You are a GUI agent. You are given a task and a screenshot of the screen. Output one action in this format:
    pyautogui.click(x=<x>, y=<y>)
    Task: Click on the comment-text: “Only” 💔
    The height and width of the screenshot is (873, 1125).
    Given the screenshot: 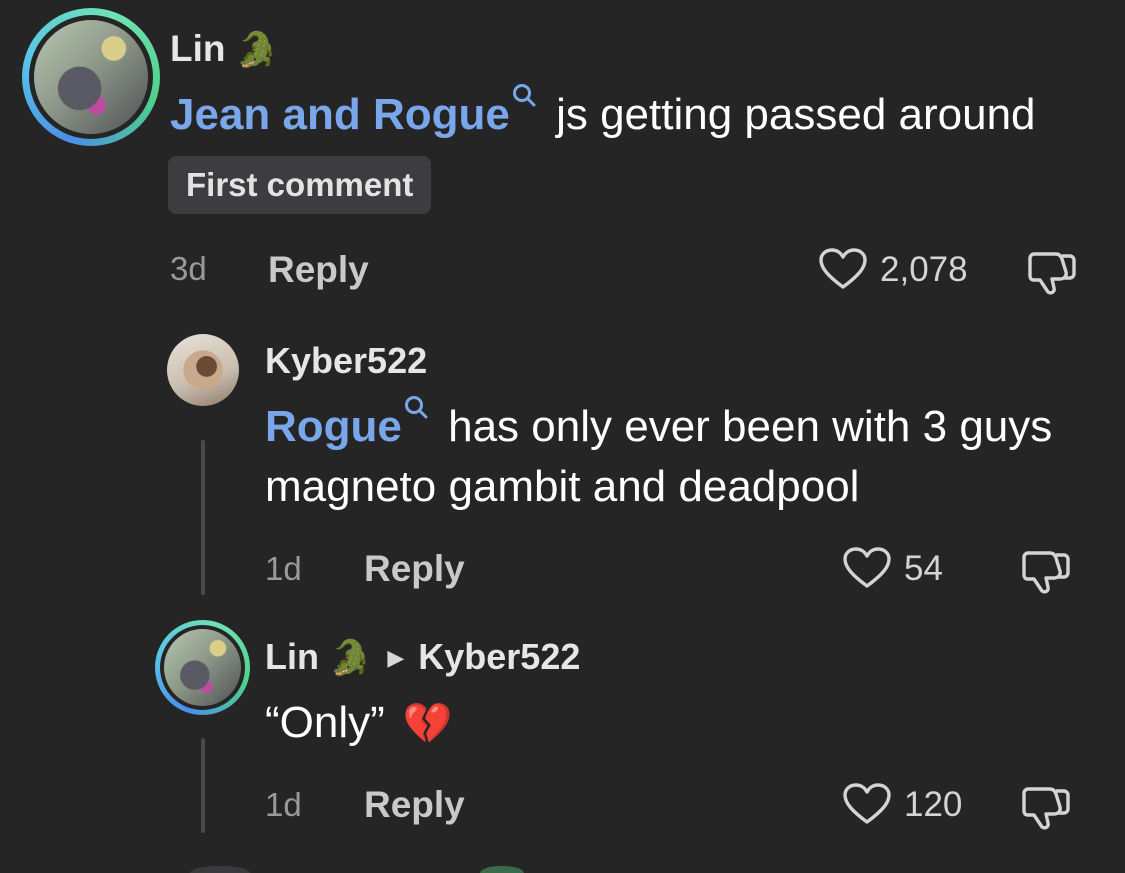 What is the action you would take?
    pyautogui.click(x=359, y=722)
    